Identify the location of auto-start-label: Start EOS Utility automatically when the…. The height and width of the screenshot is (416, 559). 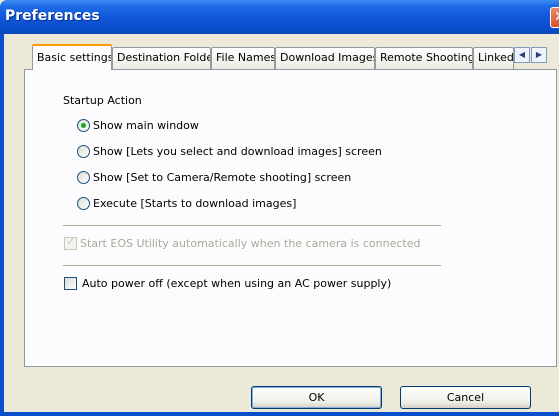
(250, 243).